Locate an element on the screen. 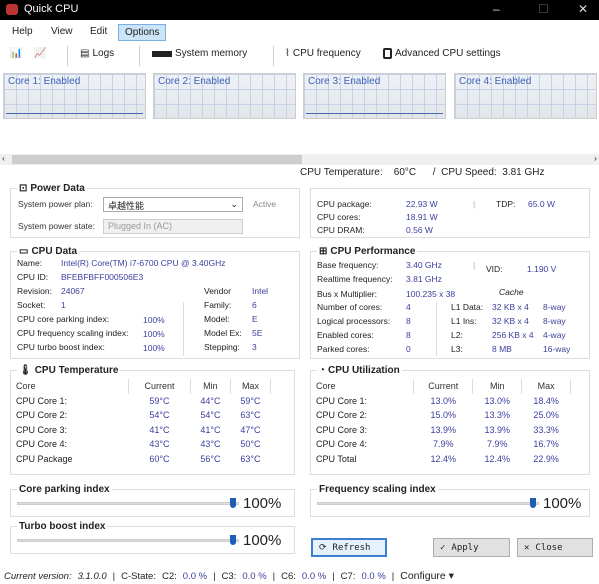 This screenshot has width=599, height=584. version-label: Current version: is located at coordinates (38, 576).